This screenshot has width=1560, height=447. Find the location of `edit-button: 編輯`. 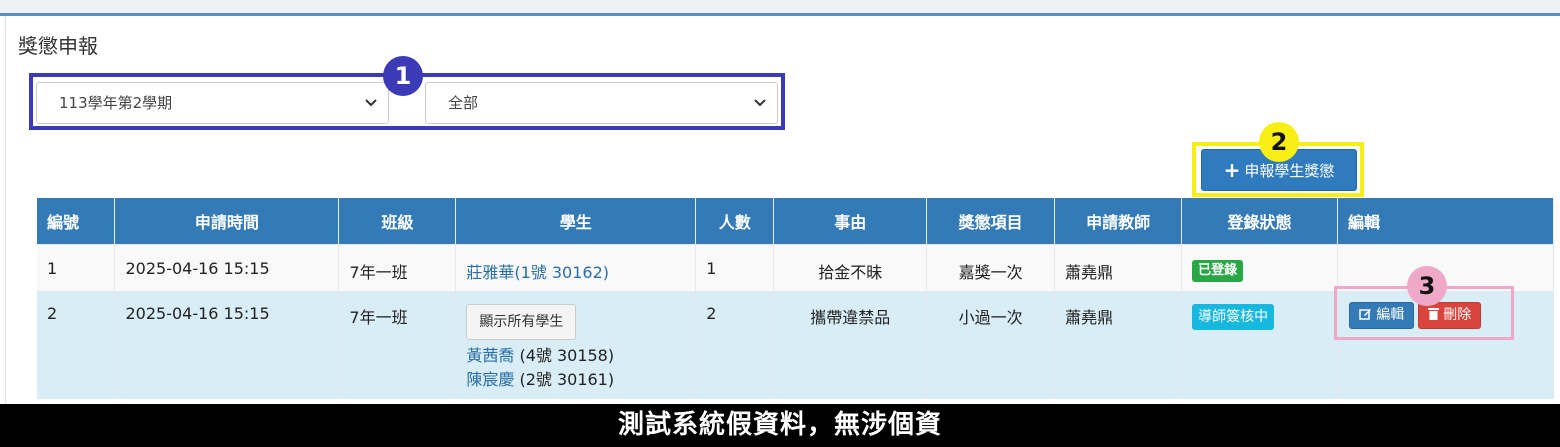

edit-button: 編輯 is located at coordinates (1381, 315).